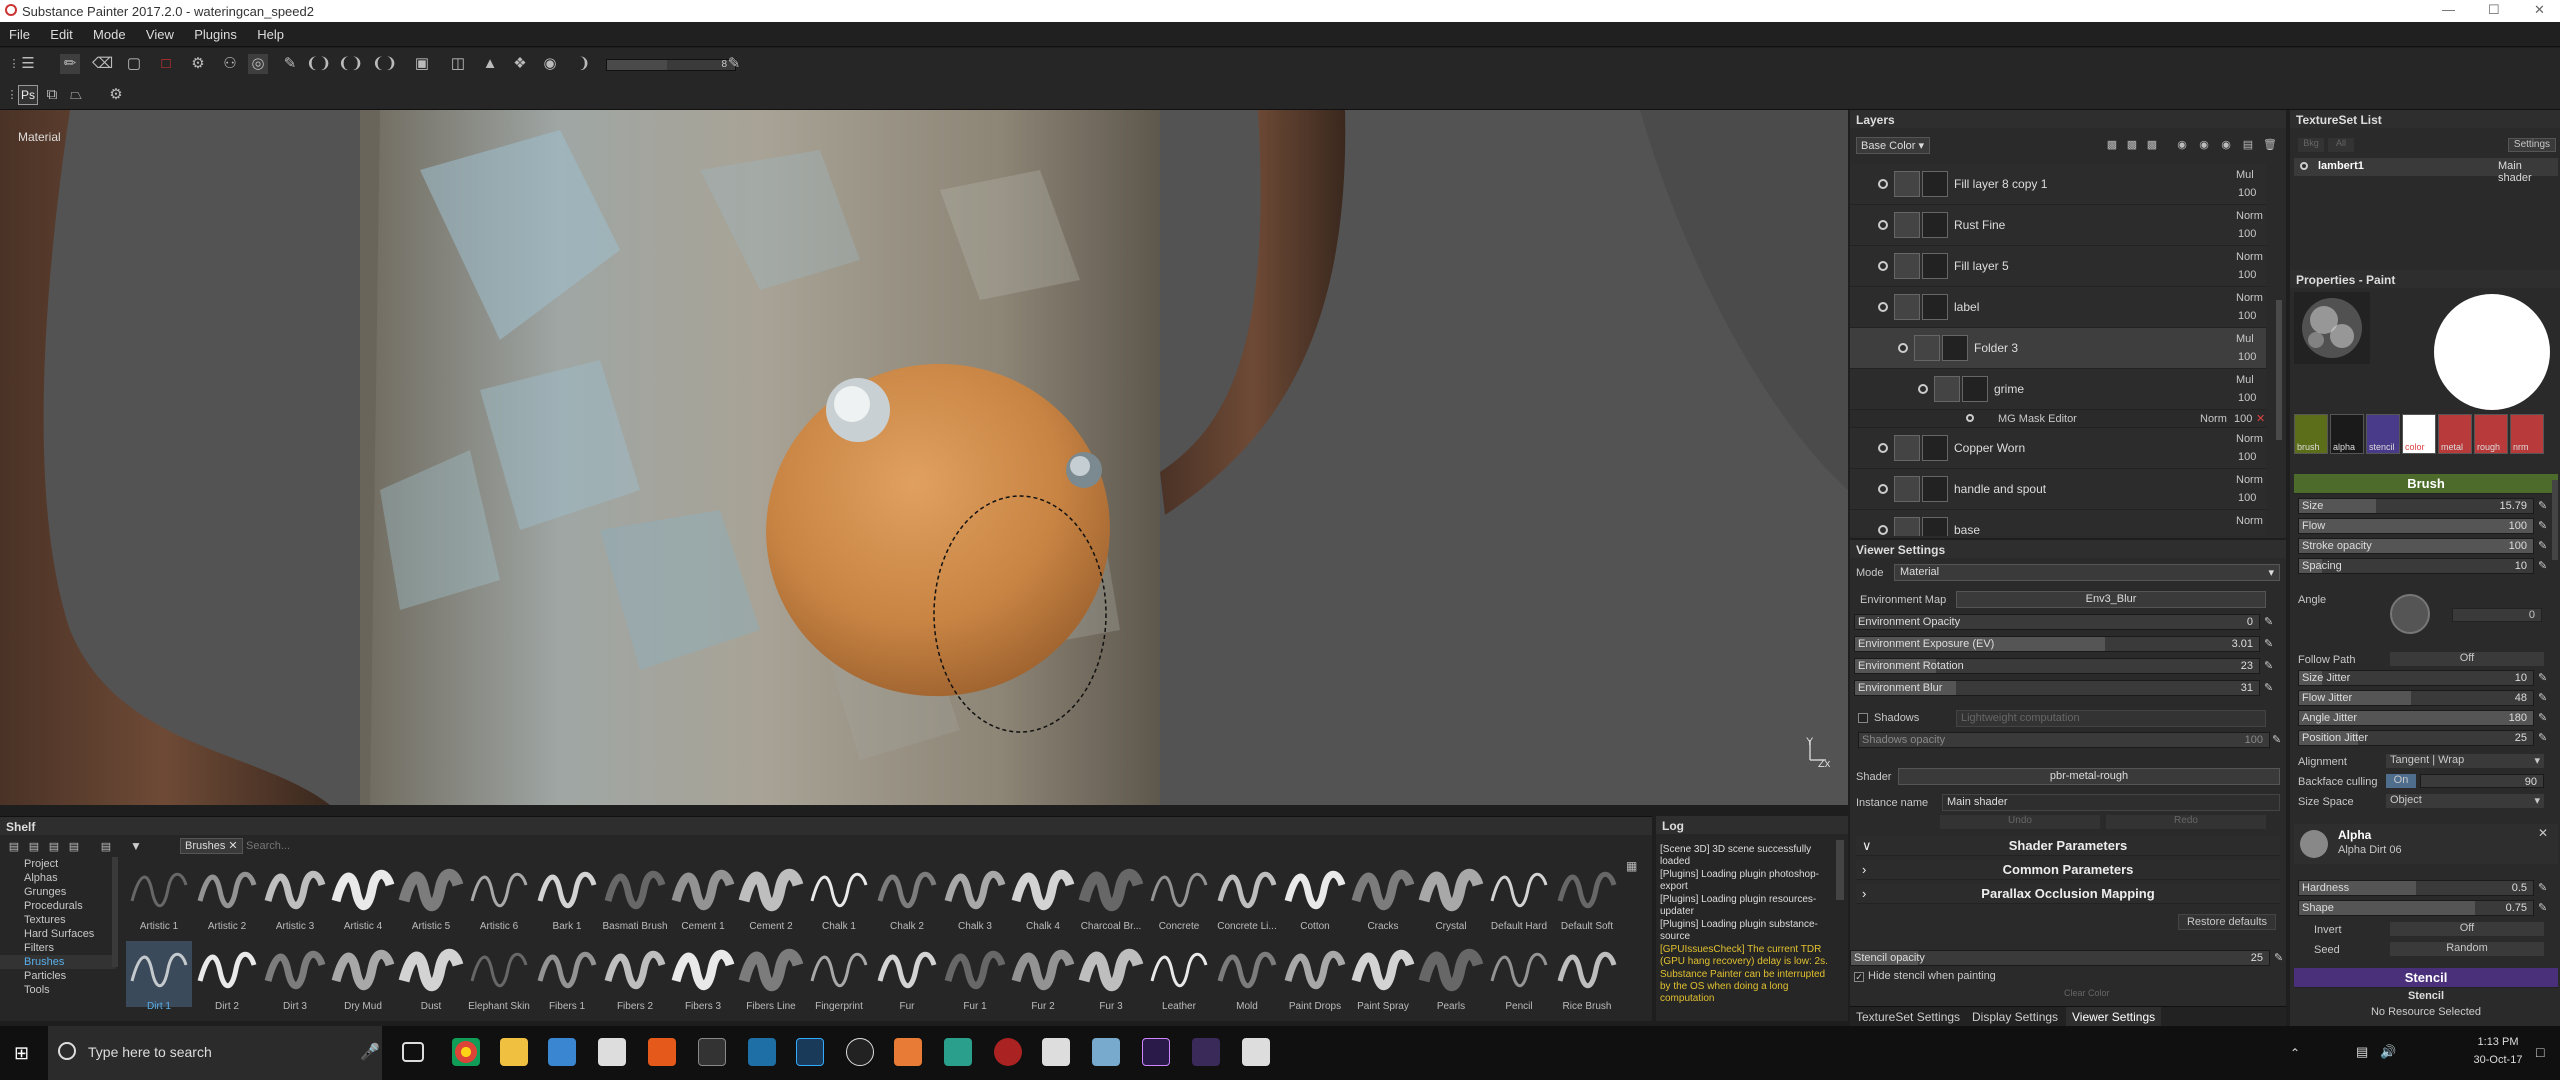  Describe the element at coordinates (2416, 738) in the screenshot. I see `property-slider: Position Jitter 25` at that location.